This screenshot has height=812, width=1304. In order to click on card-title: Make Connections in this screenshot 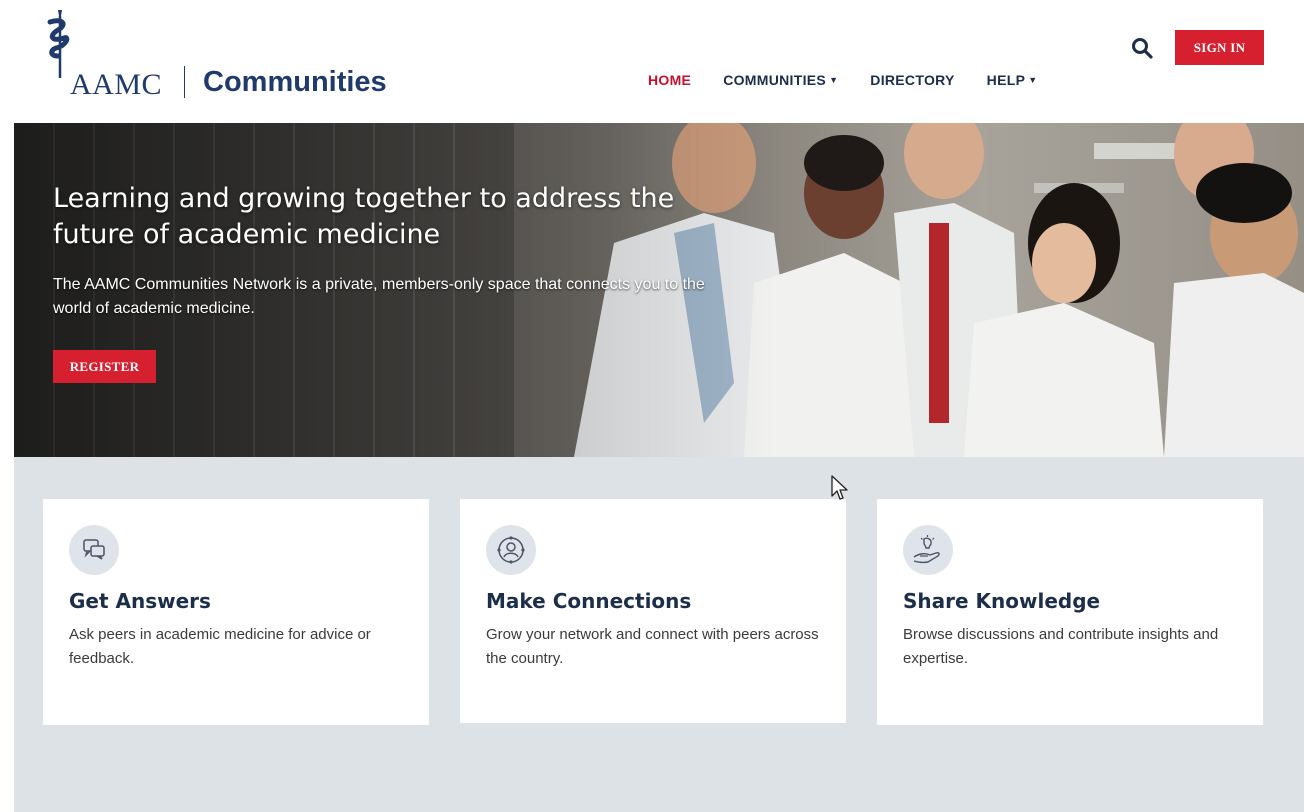, I will do `click(589, 601)`.